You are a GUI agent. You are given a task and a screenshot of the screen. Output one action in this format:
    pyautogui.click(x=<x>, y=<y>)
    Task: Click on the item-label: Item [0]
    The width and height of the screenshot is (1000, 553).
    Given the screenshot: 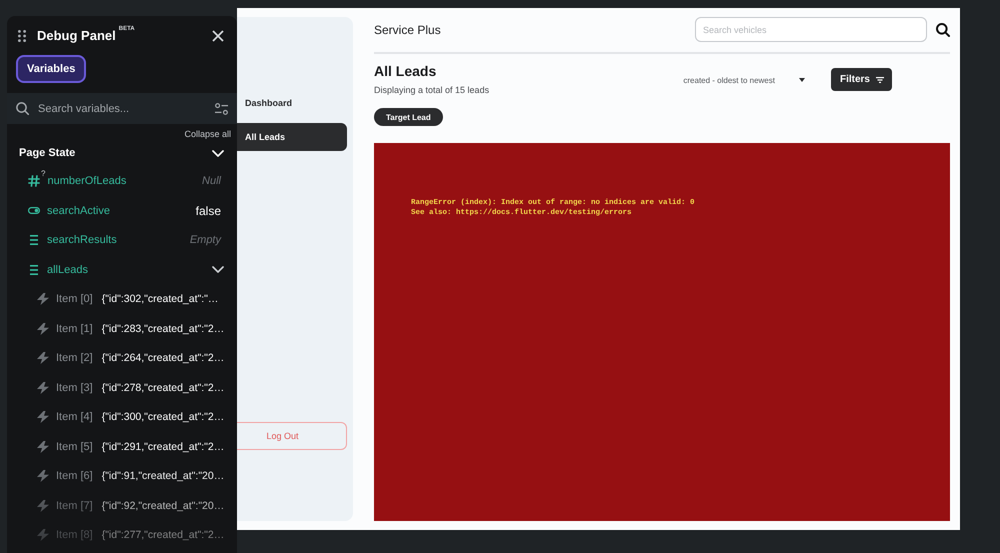 What is the action you would take?
    pyautogui.click(x=74, y=299)
    